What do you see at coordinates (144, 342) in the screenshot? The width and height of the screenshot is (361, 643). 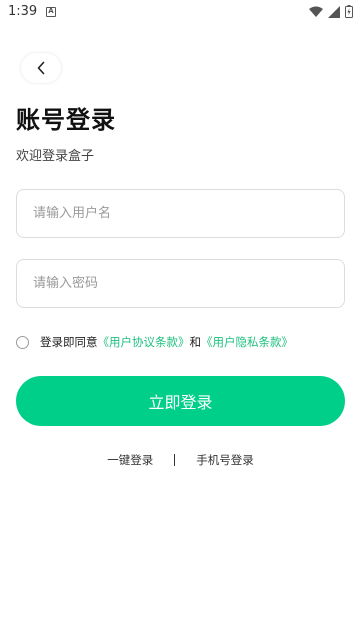 I see `user-agreement-link: 《用户协议条款》` at bounding box center [144, 342].